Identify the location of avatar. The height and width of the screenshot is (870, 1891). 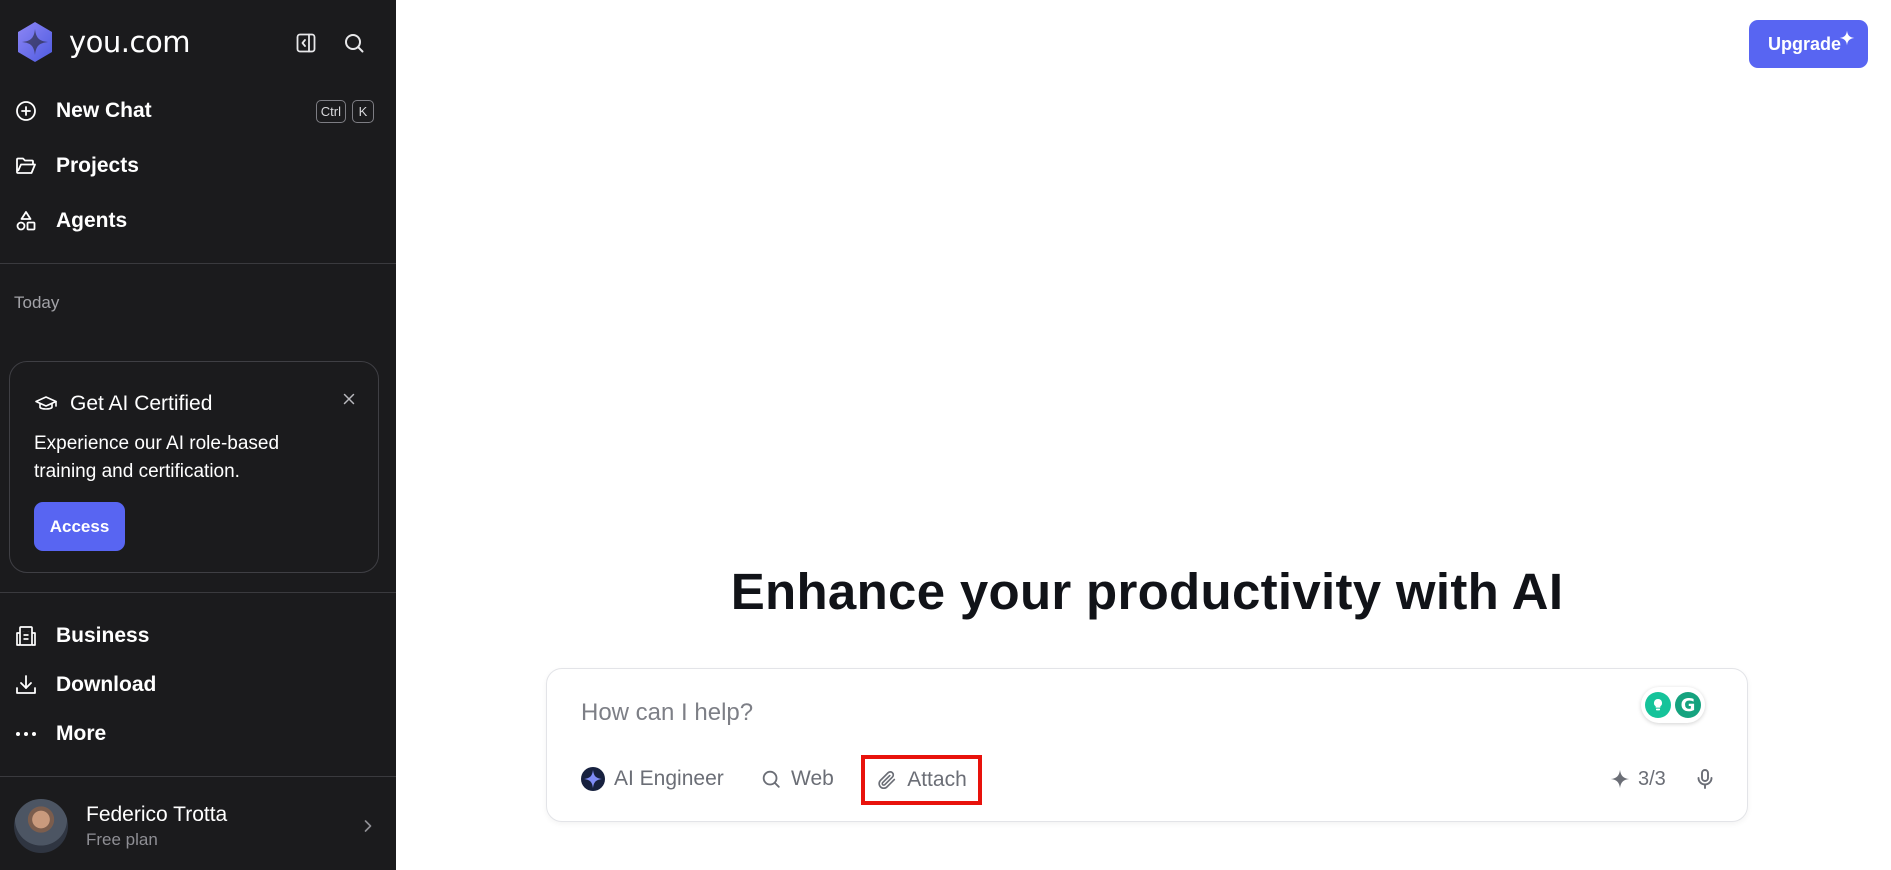
(41, 826).